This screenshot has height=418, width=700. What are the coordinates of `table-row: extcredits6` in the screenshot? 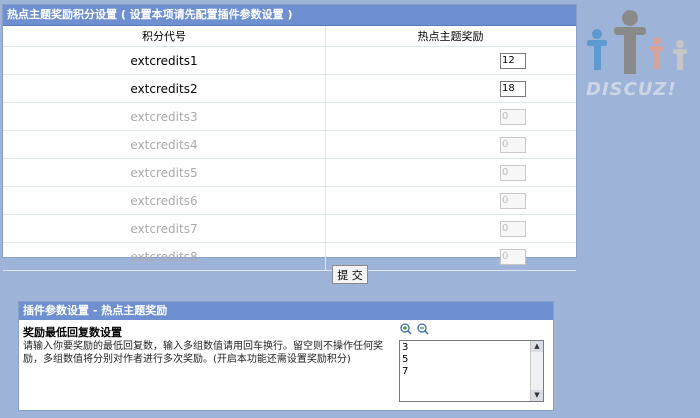 It's located at (289, 200).